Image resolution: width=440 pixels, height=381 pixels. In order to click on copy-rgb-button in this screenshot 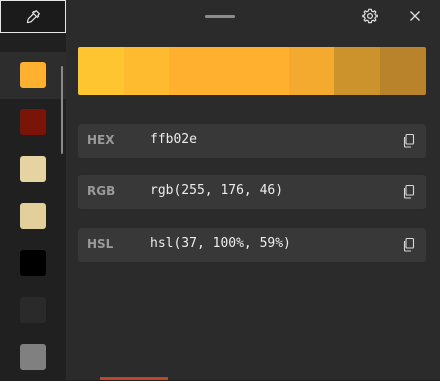, I will do `click(409, 192)`.